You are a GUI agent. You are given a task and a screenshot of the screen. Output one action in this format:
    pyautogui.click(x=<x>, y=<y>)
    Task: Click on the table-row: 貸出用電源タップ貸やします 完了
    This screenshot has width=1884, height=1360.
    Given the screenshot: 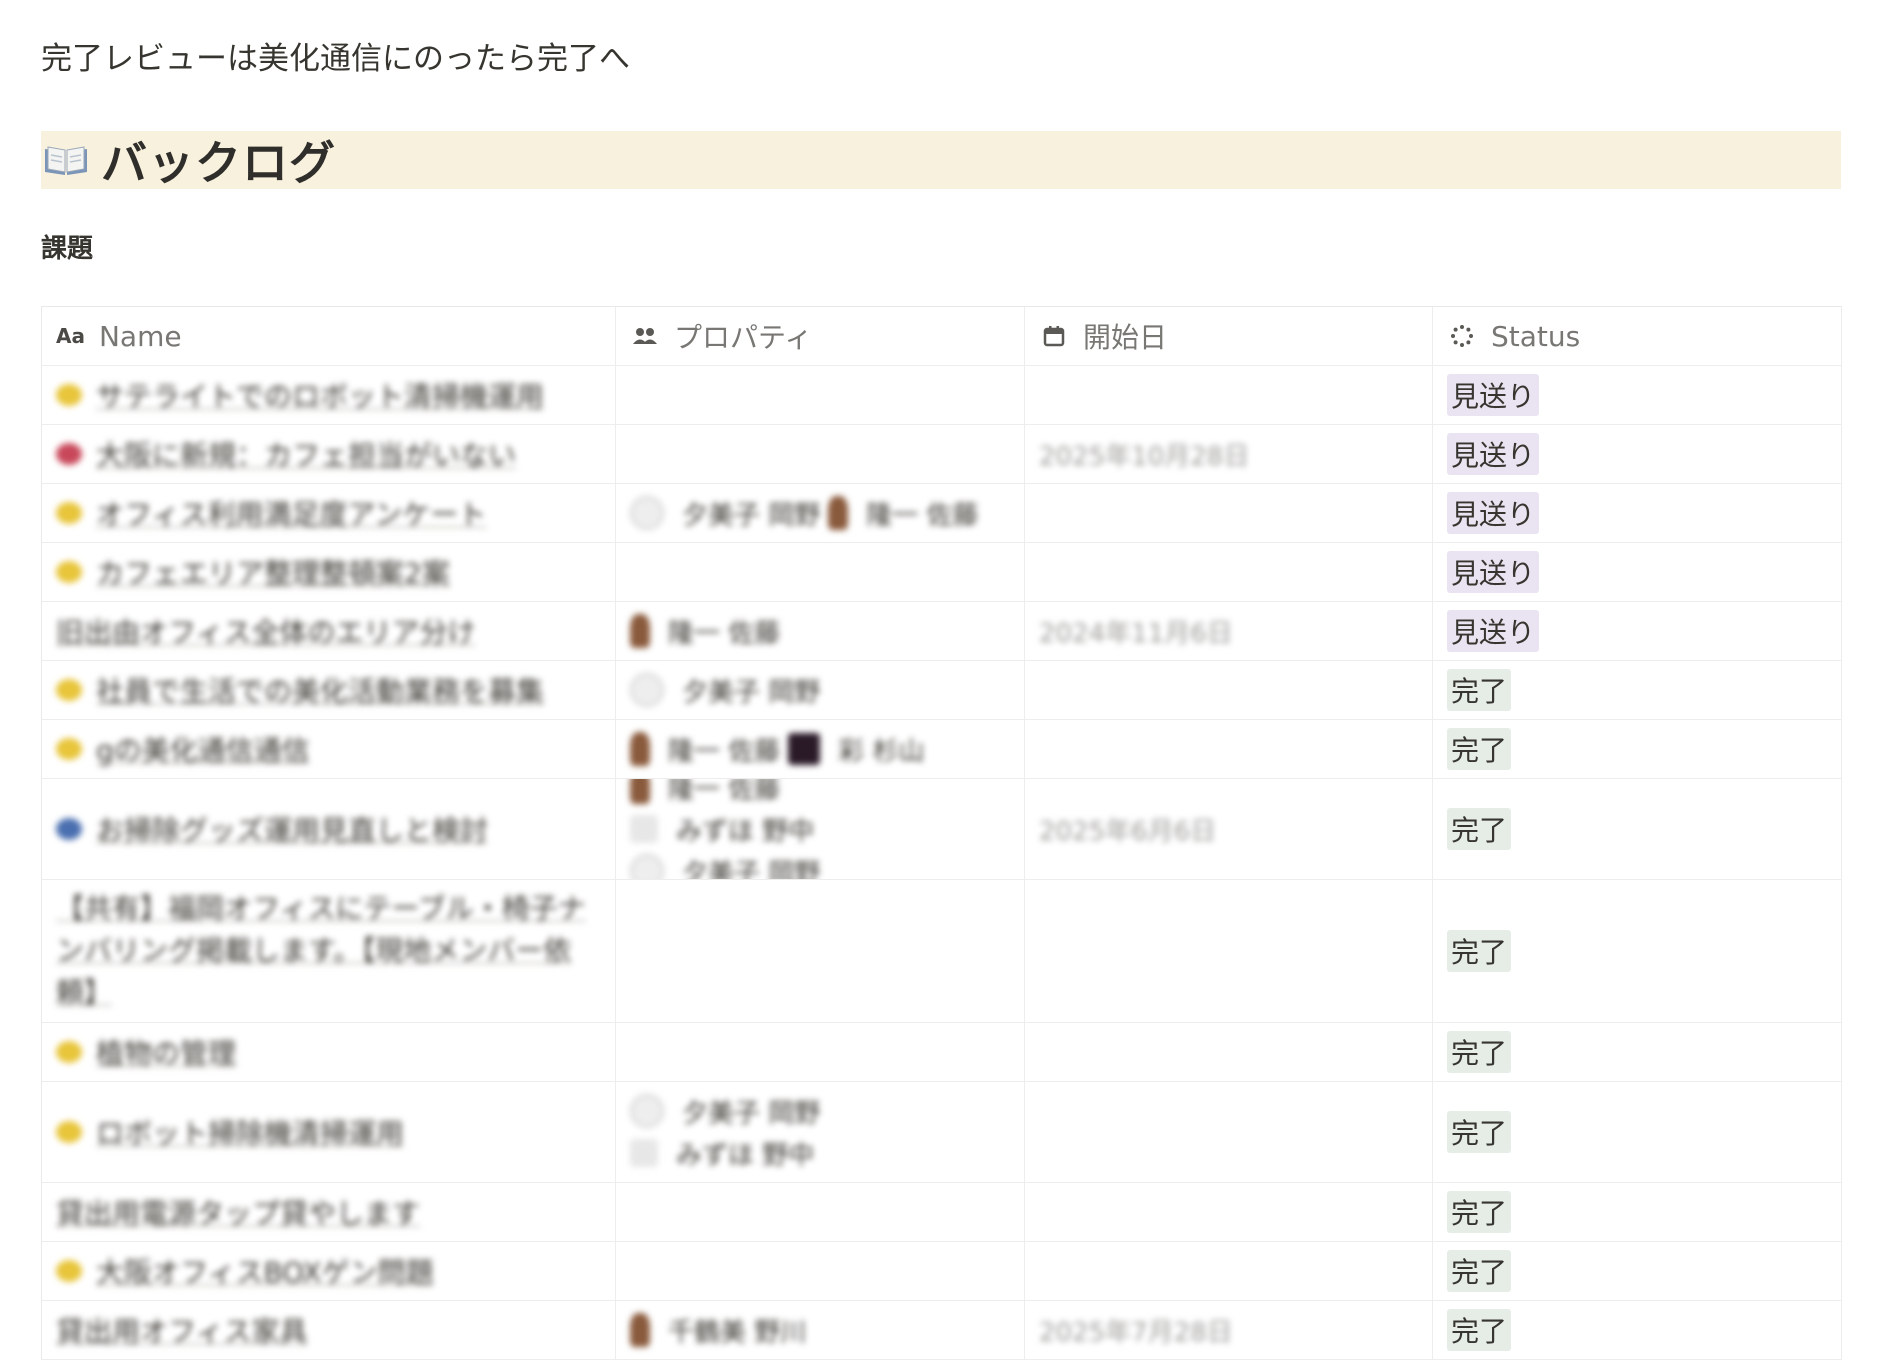 What is the action you would take?
    pyautogui.click(x=942, y=1212)
    